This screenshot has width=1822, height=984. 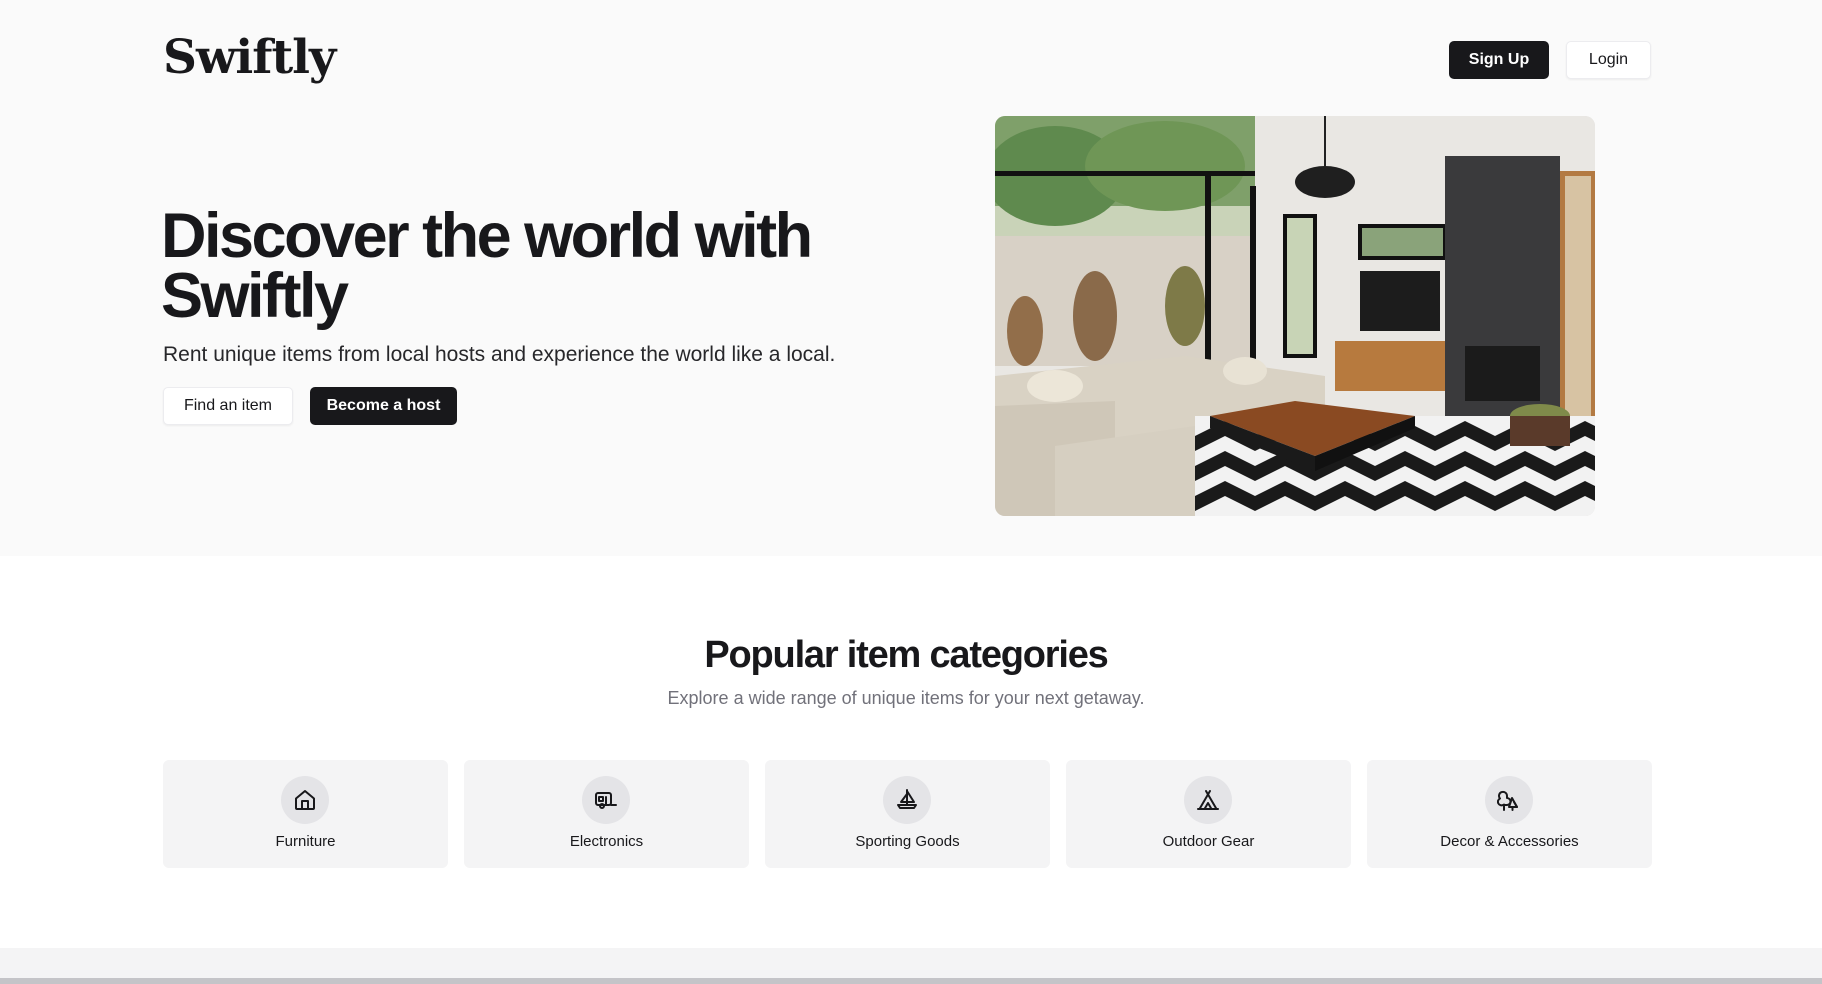 I want to click on tent-icon, so click(x=1208, y=800).